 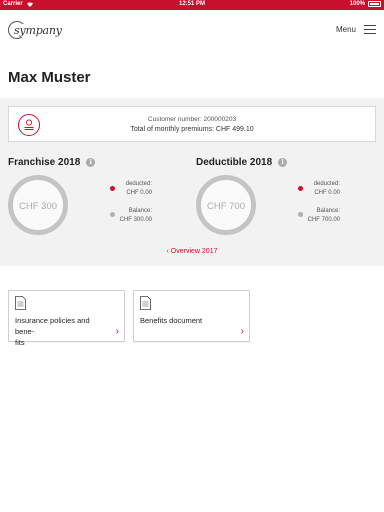 I want to click on customer-number: Customer number: 200000203, so click(x=192, y=119).